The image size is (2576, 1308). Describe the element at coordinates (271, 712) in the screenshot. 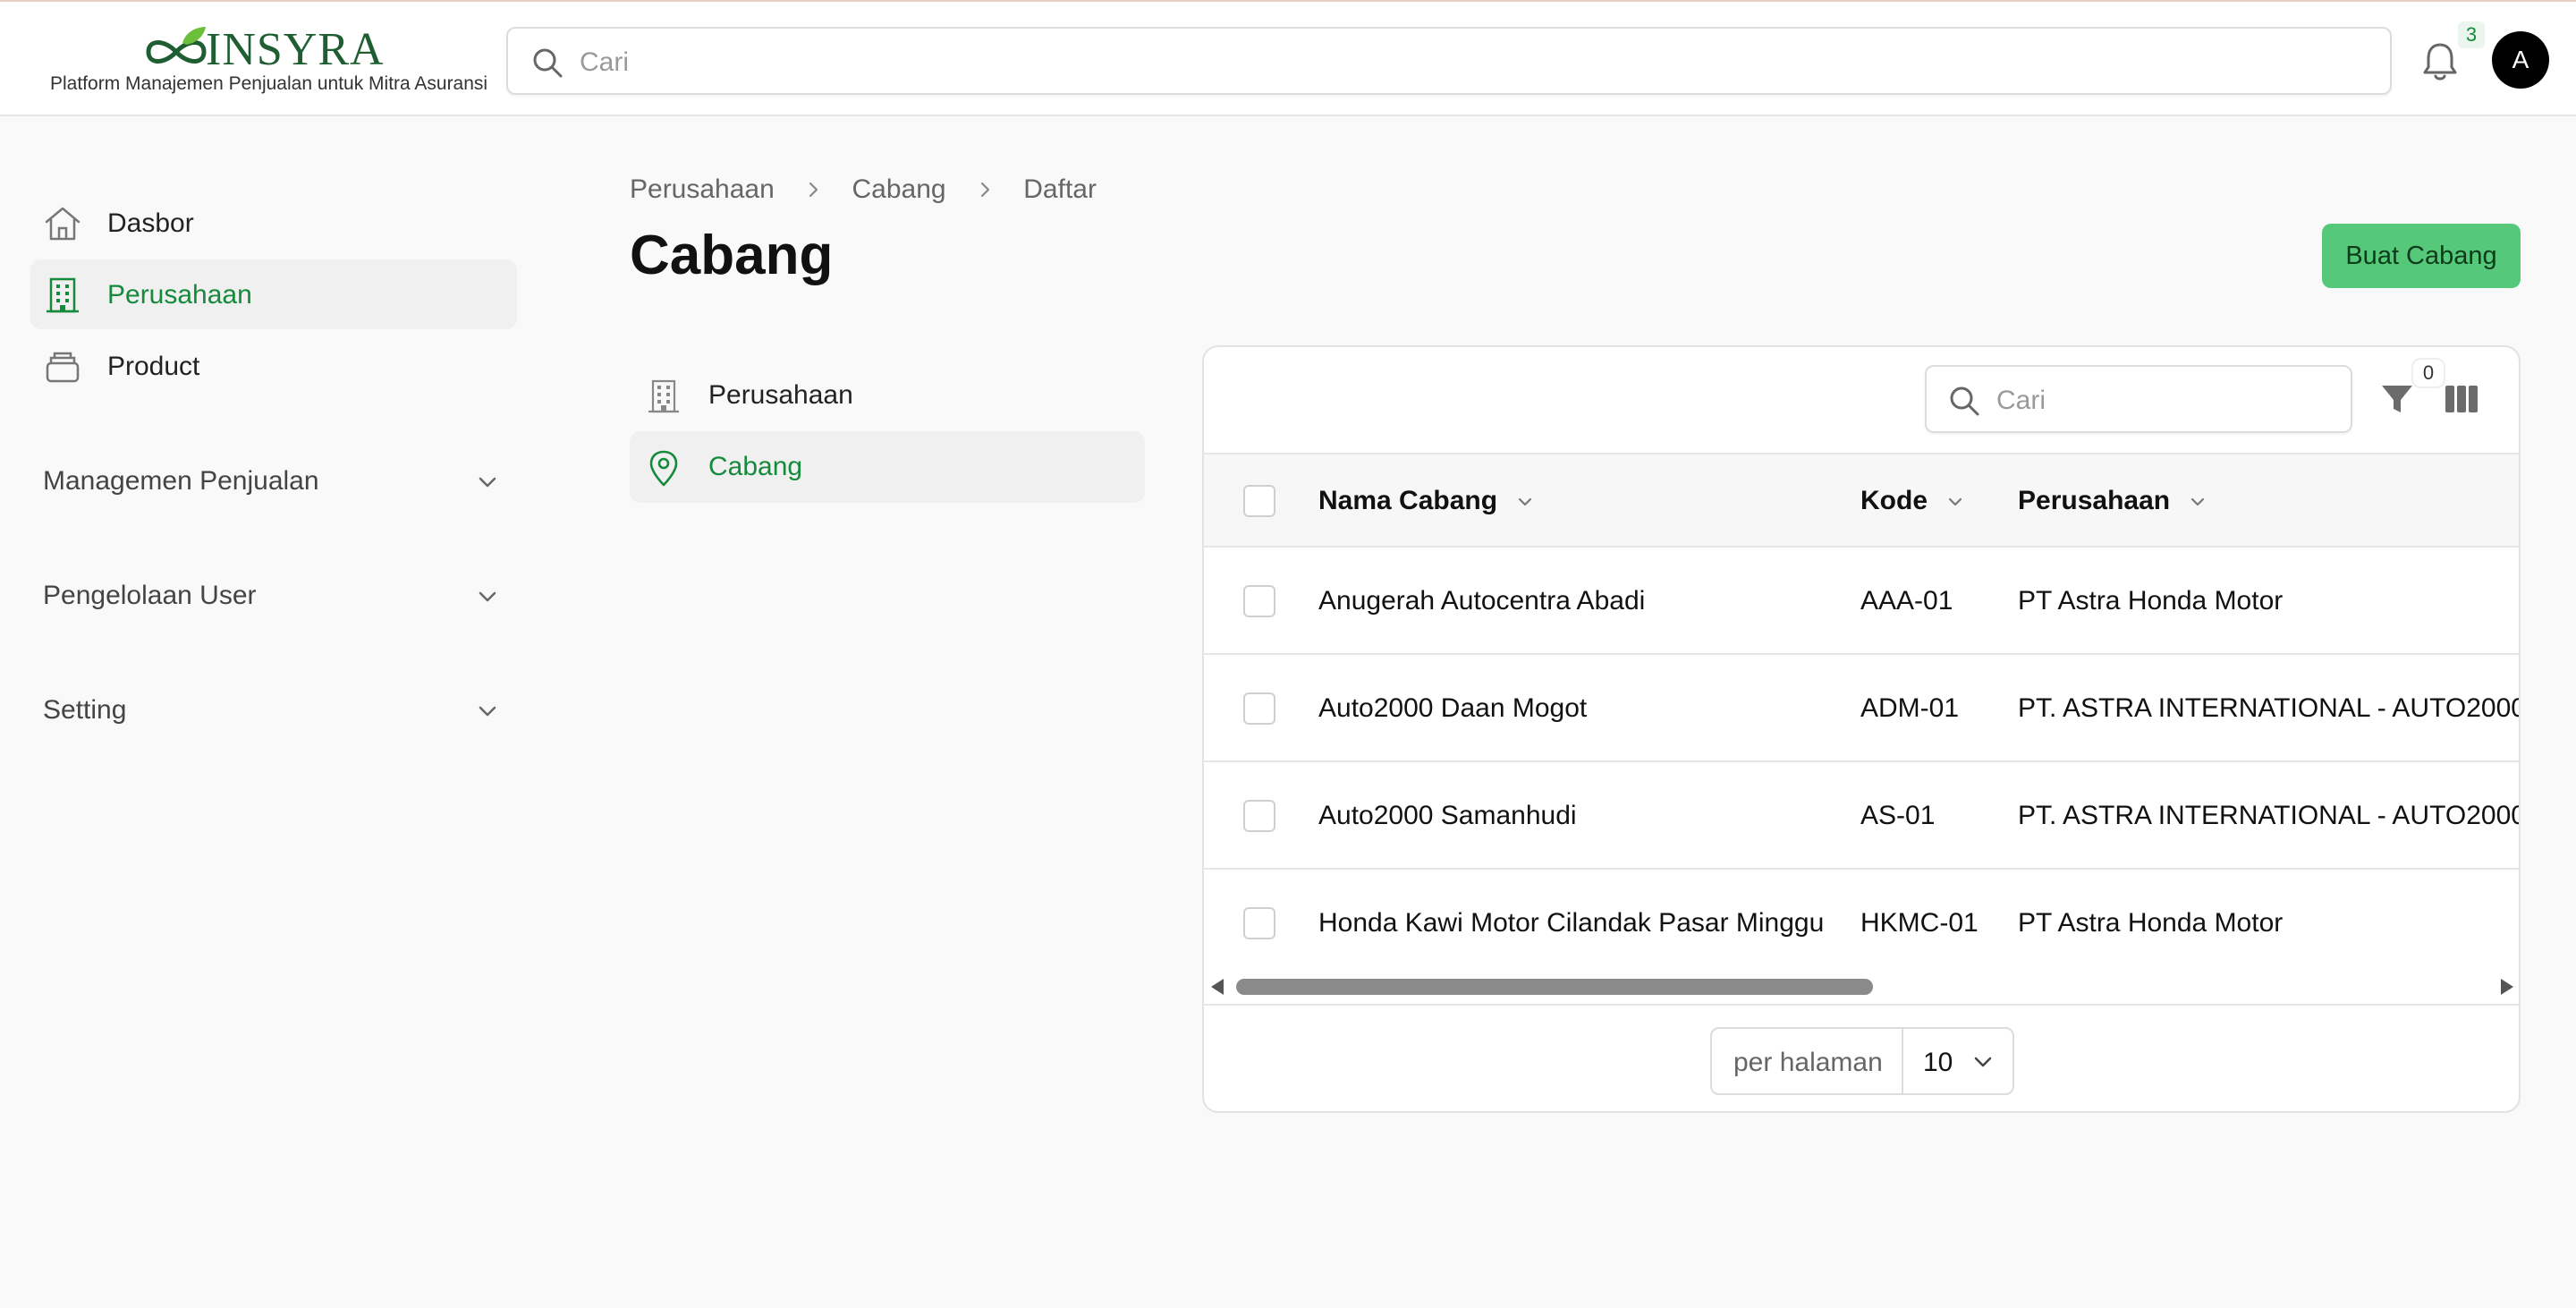

I see `sidebar-group-setting: Setting` at that location.